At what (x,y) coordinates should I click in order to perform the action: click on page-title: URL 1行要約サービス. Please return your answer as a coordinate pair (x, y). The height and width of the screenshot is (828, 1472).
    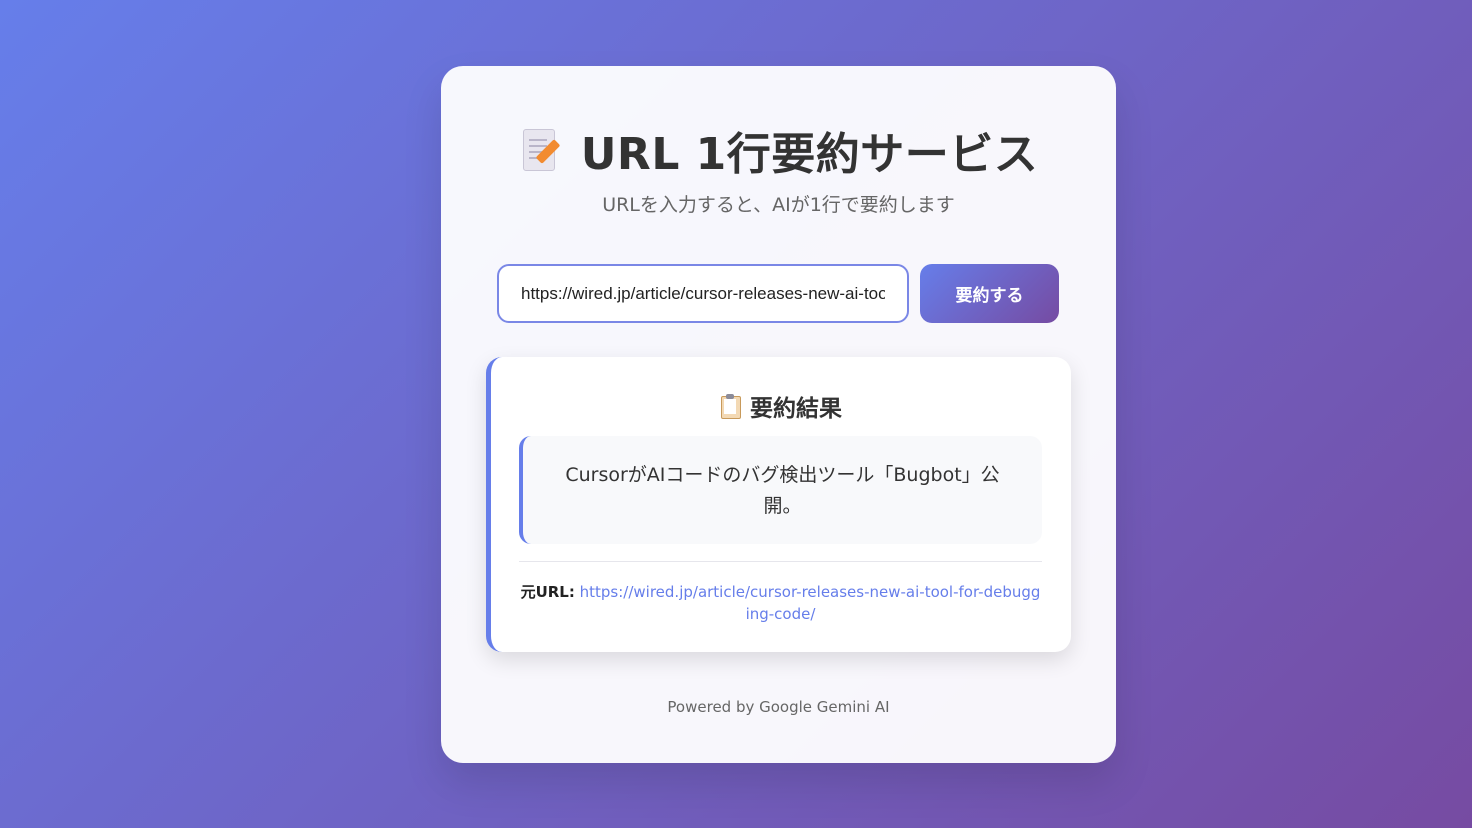
    Looking at the image, I should click on (809, 154).